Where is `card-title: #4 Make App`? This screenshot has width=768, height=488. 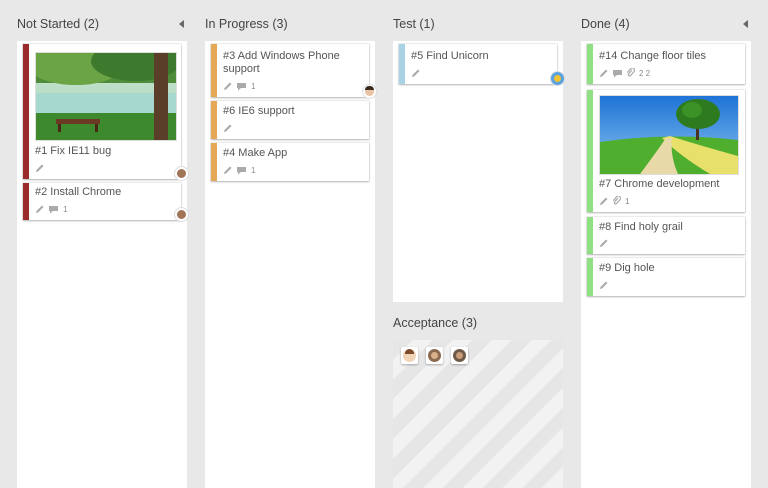
card-title: #4 Make App is located at coordinates (255, 153).